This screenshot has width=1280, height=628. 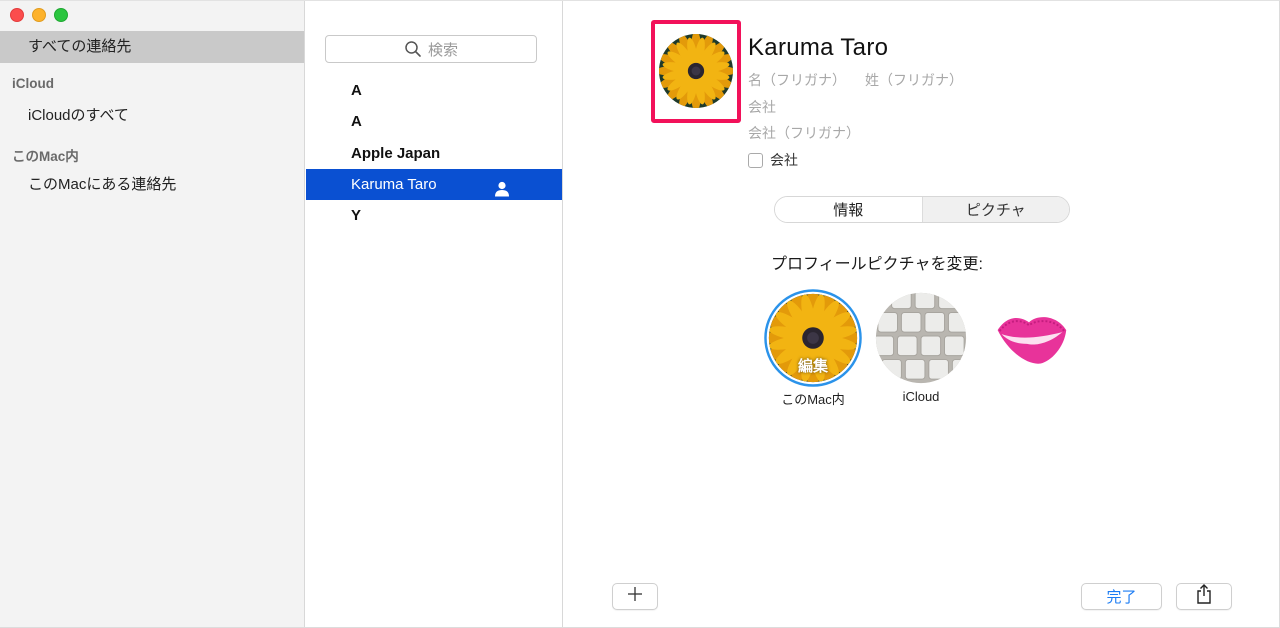 I want to click on edit-overlay-label: 編集, so click(x=813, y=365).